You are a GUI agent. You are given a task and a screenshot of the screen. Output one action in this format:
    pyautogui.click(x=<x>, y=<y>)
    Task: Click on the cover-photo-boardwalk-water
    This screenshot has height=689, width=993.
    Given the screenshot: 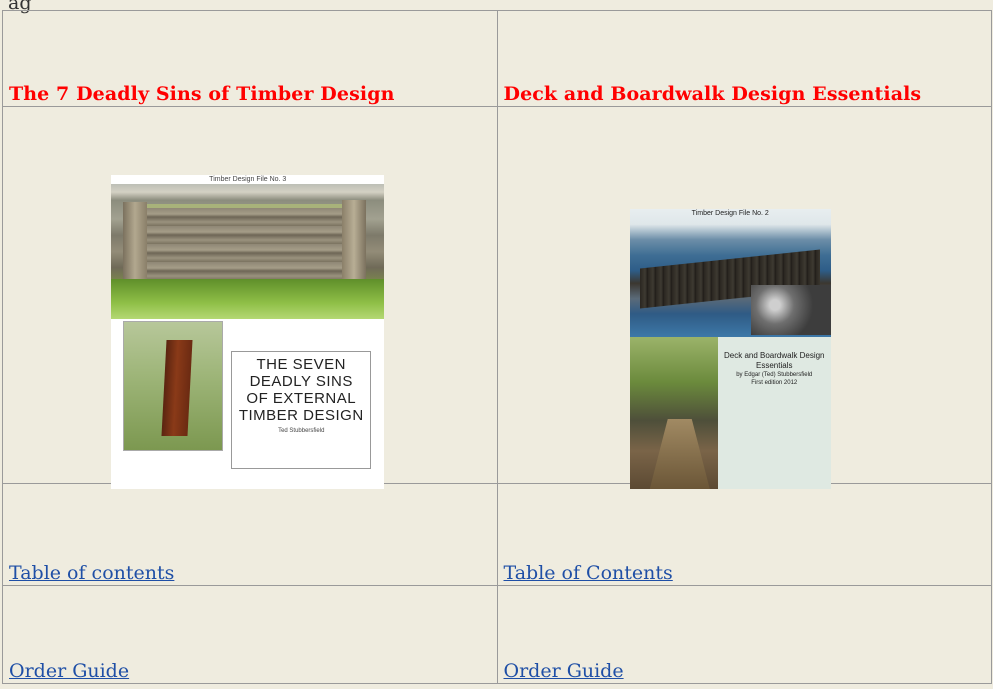 What is the action you would take?
    pyautogui.click(x=730, y=273)
    